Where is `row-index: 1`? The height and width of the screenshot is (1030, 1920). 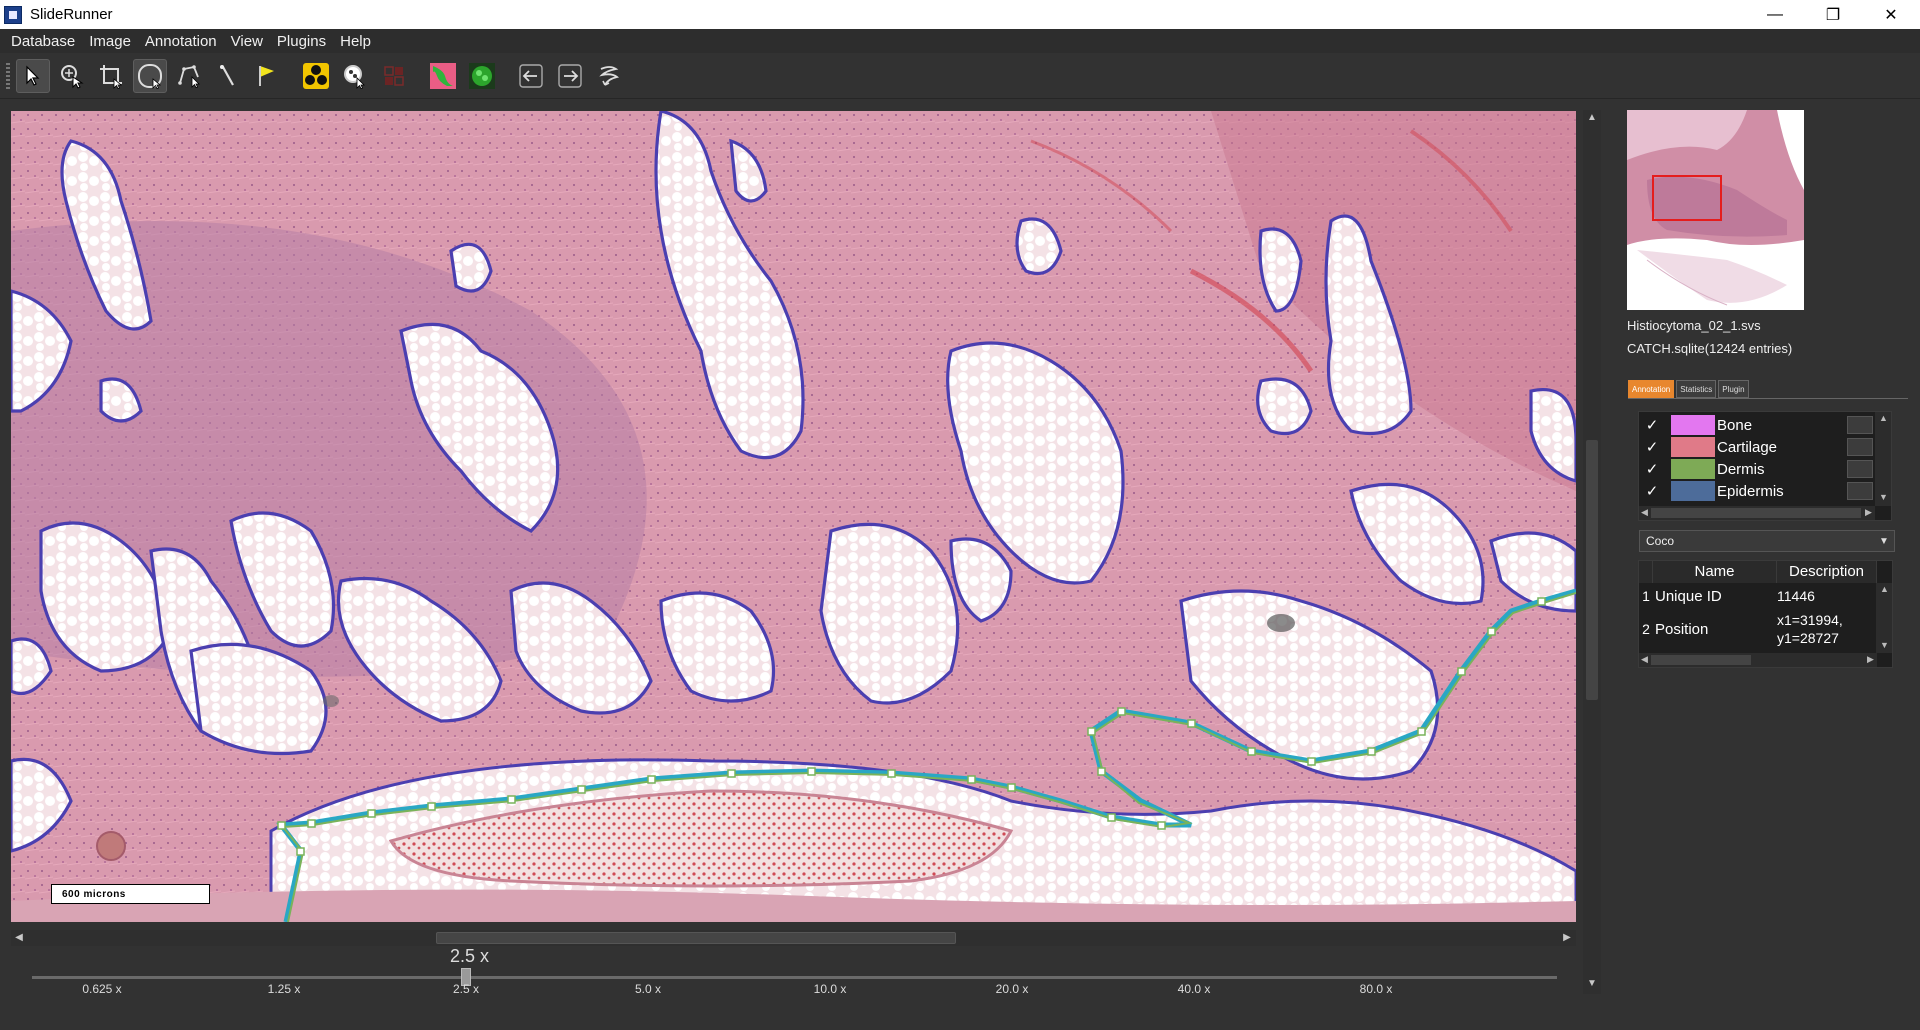 row-index: 1 is located at coordinates (1646, 596).